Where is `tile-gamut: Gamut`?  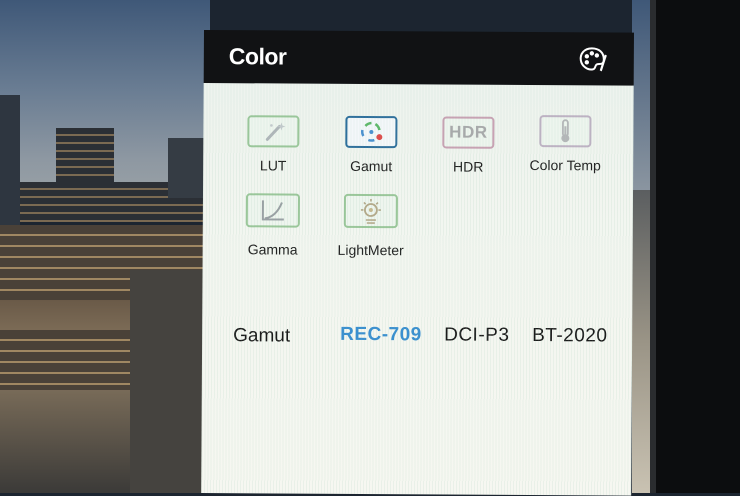
tile-gamut: Gamut is located at coordinates (371, 145).